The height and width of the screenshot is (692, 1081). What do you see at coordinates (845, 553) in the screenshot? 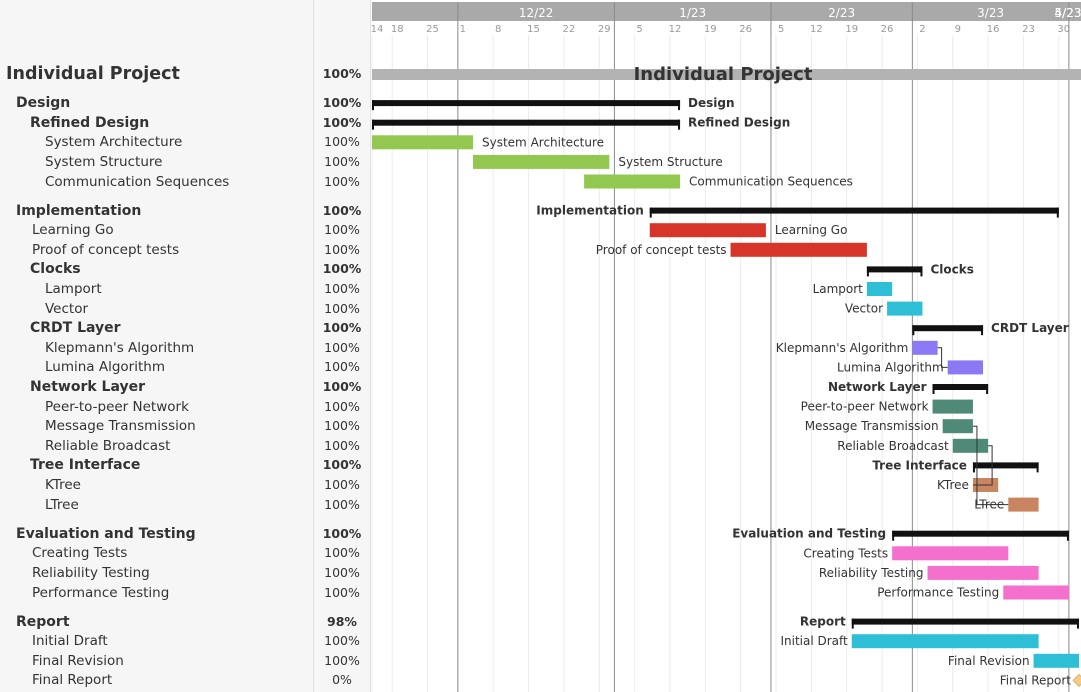
I see `bar-label-creating-tests: Creating Tests` at bounding box center [845, 553].